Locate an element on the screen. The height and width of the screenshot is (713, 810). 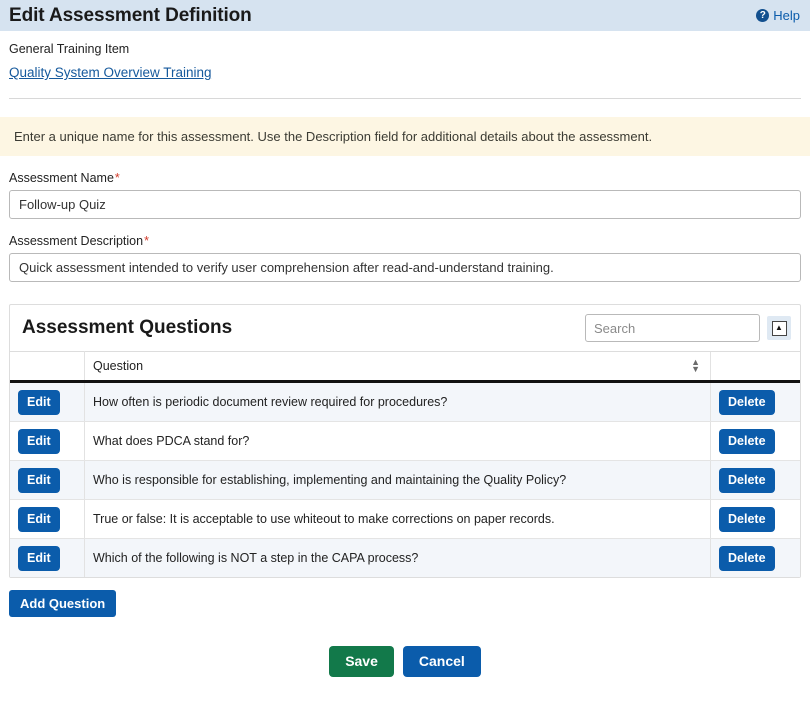
form-footer-actions: Save Cancel is located at coordinates (405, 661).